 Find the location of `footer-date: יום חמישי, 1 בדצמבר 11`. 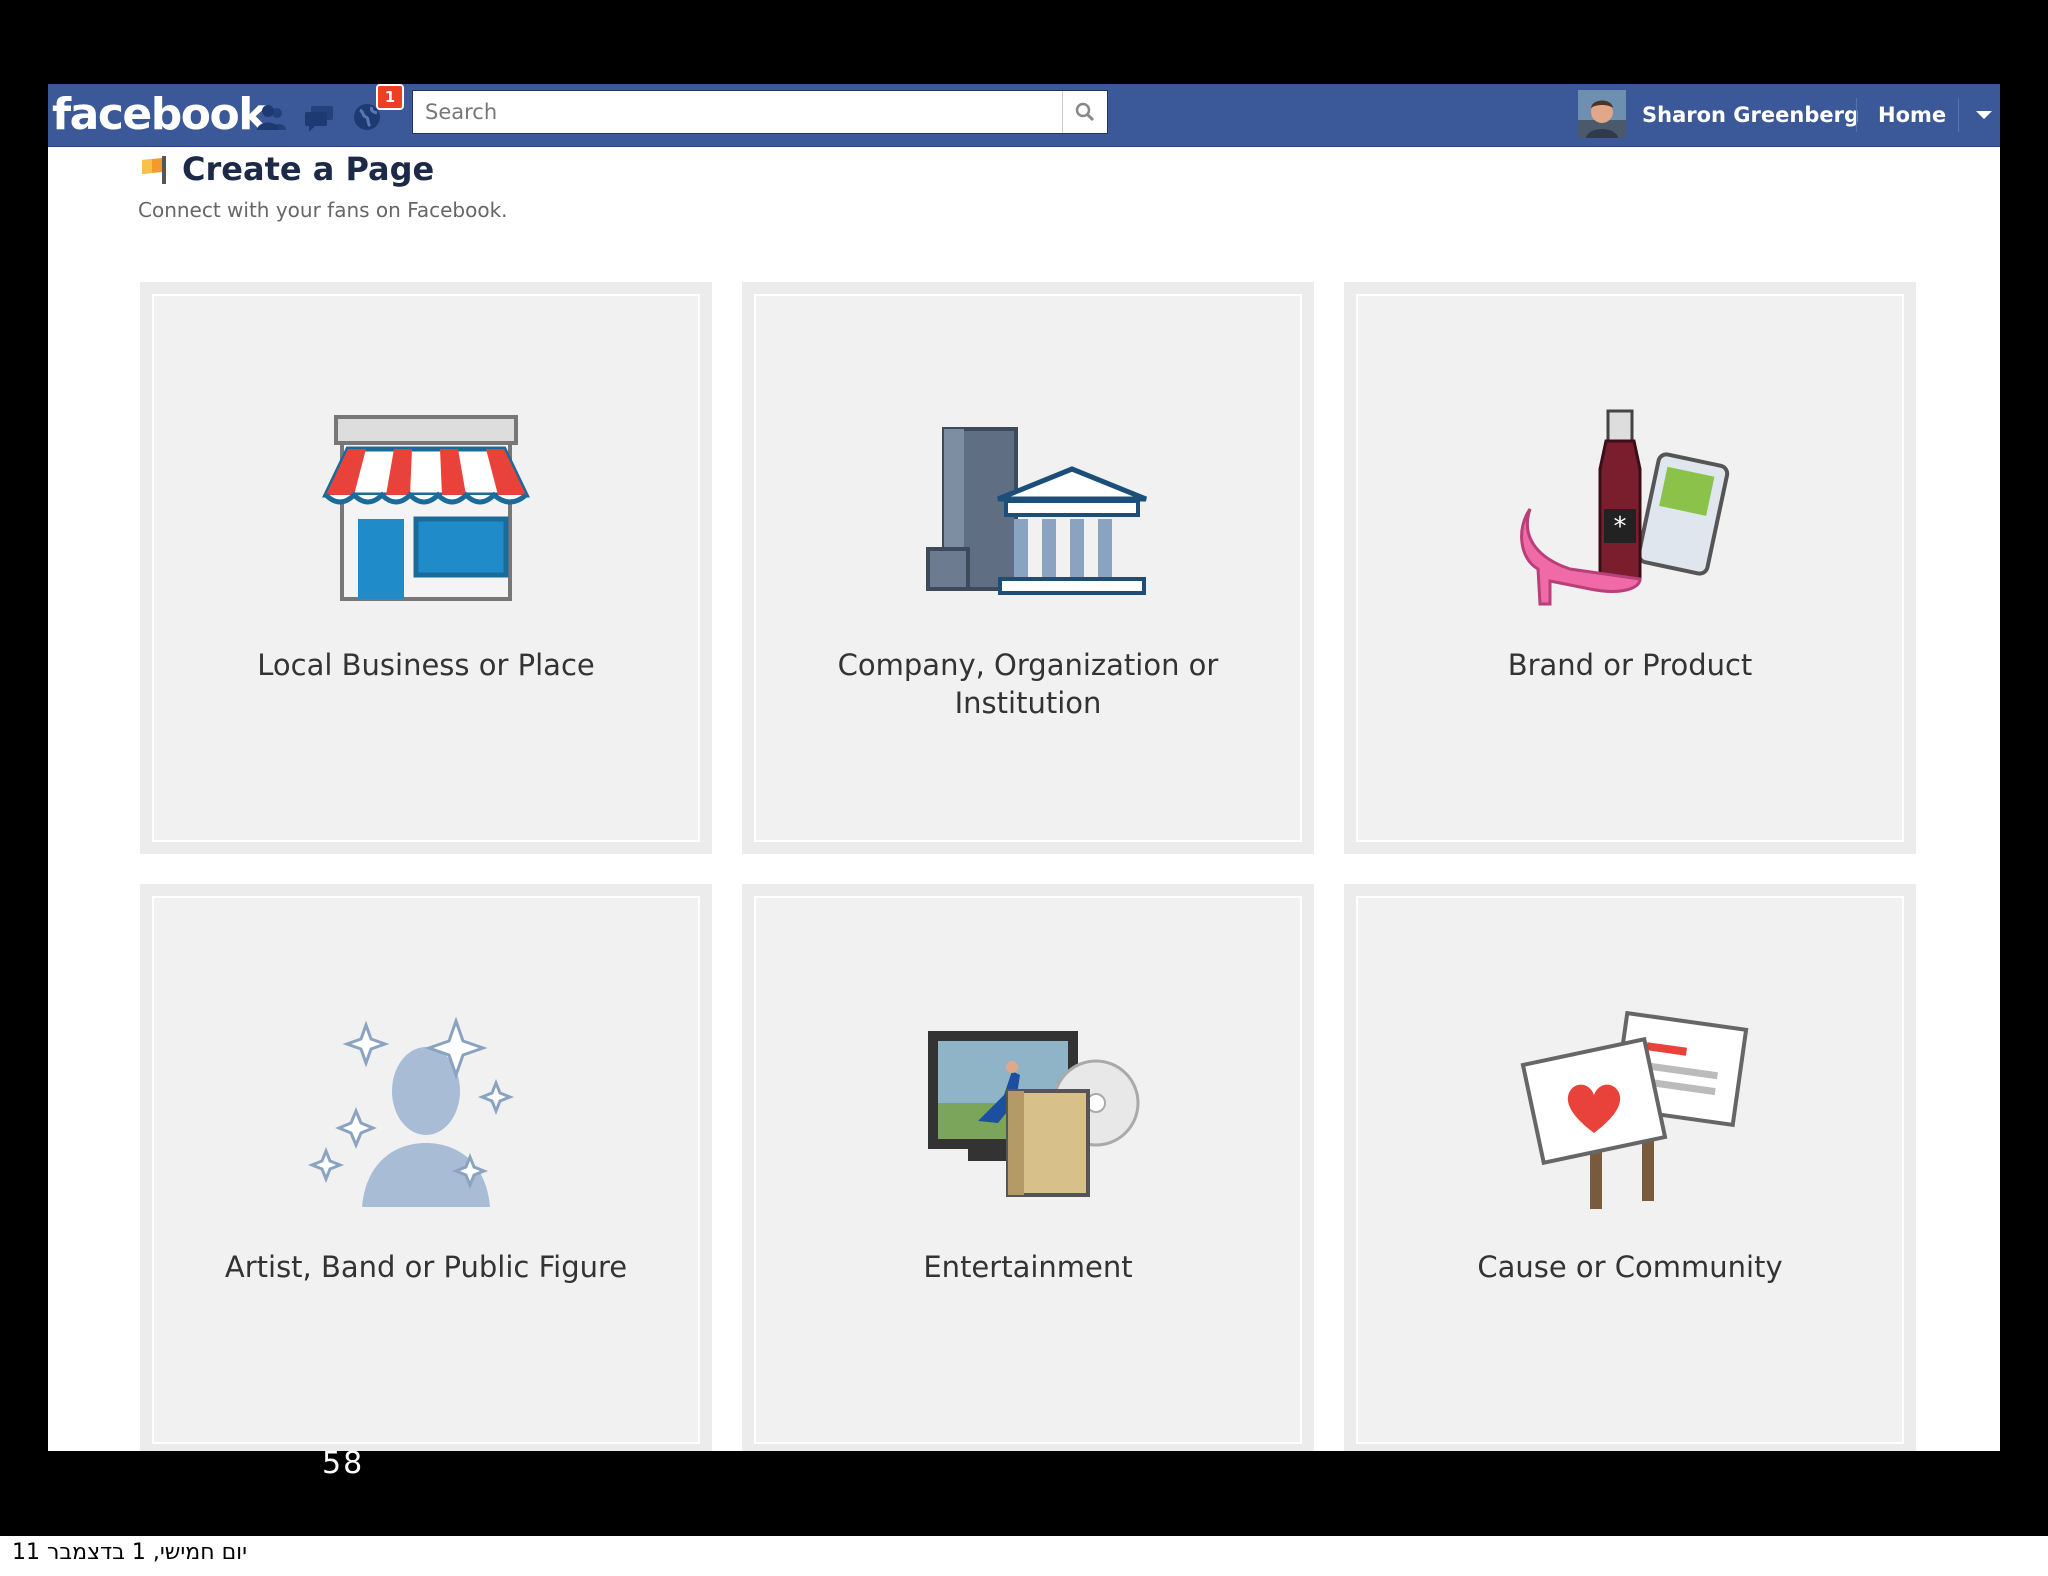

footer-date: יום חמישי, 1 בדצמבר 11 is located at coordinates (130, 1552).